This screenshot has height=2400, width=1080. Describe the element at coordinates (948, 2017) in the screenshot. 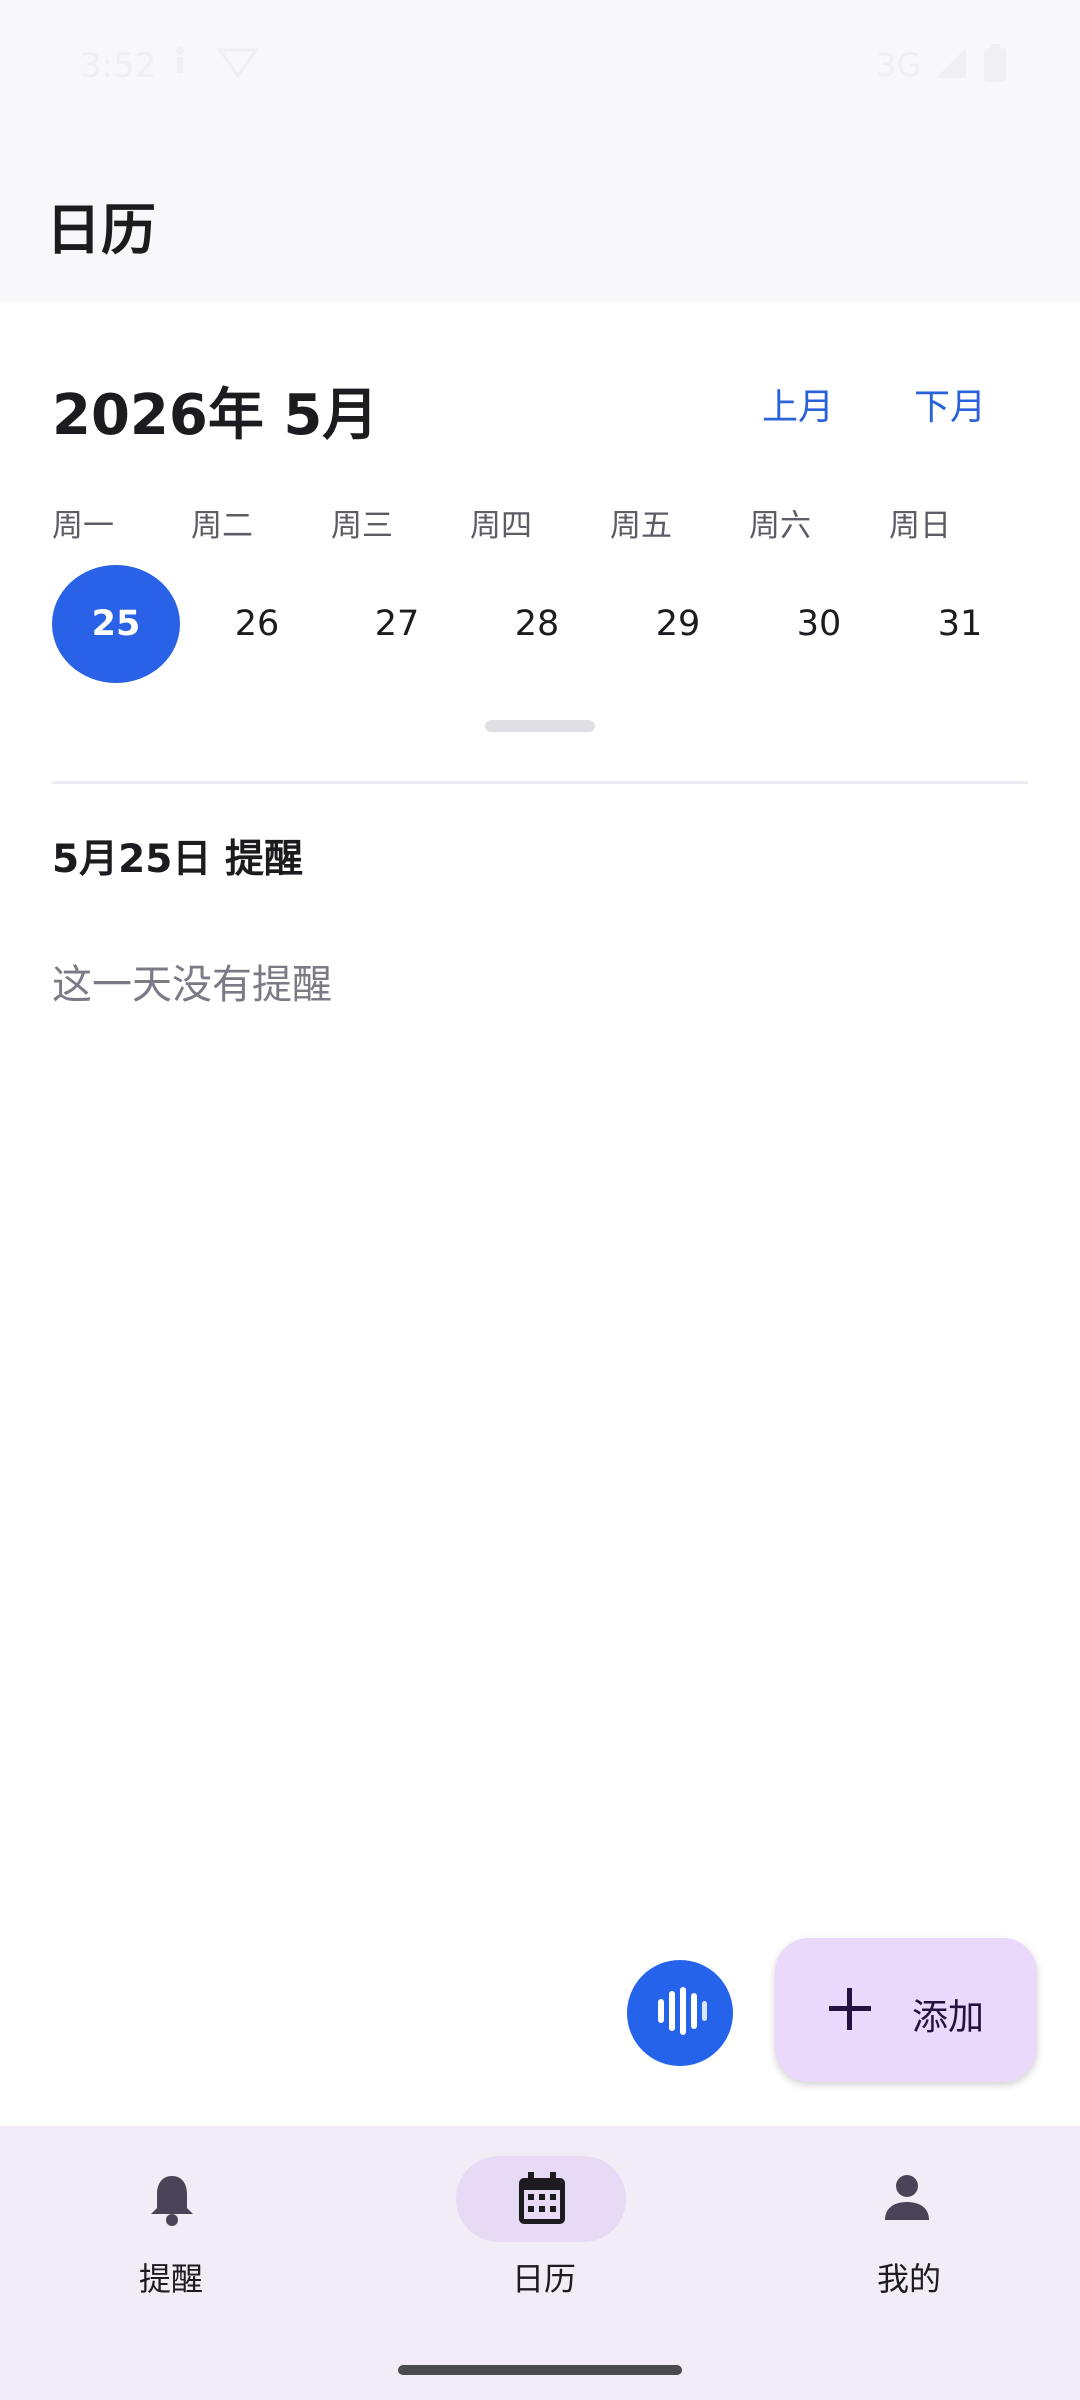

I see `add-button-label: 添加` at that location.